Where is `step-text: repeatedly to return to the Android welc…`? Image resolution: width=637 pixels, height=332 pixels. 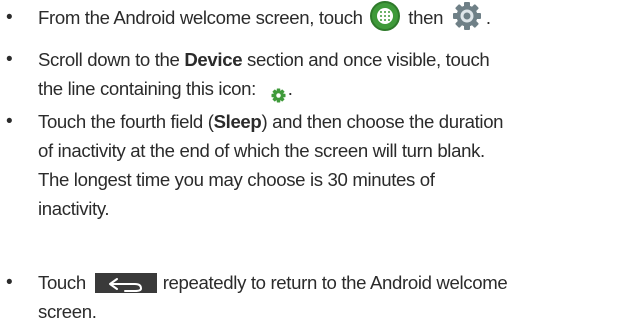
step-text: repeatedly to return to the Android welc… is located at coordinates (335, 282).